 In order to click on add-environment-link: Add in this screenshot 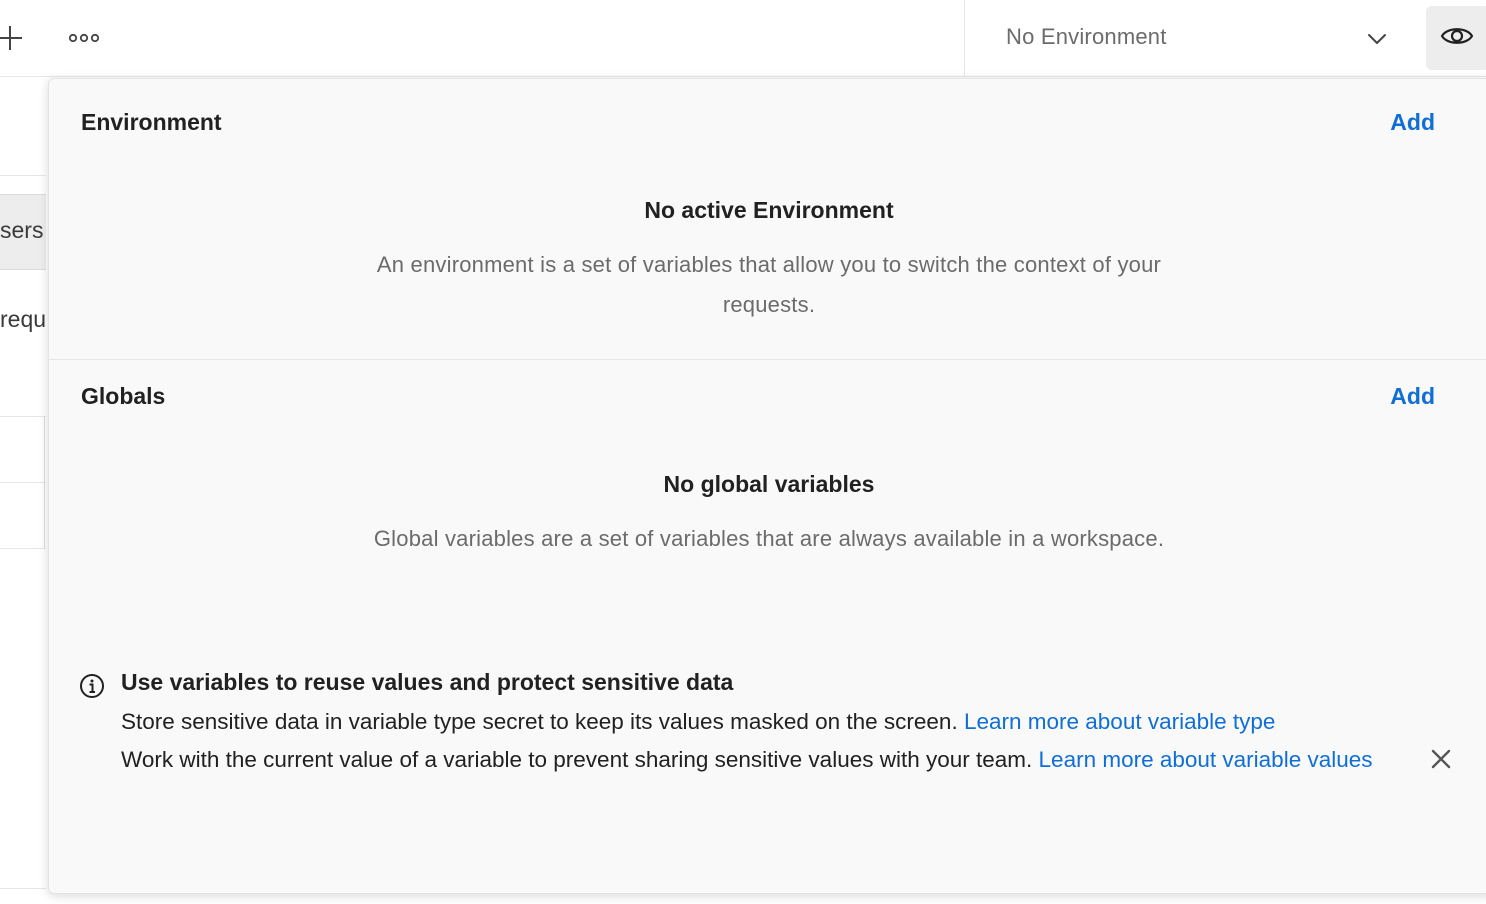, I will do `click(1412, 122)`.